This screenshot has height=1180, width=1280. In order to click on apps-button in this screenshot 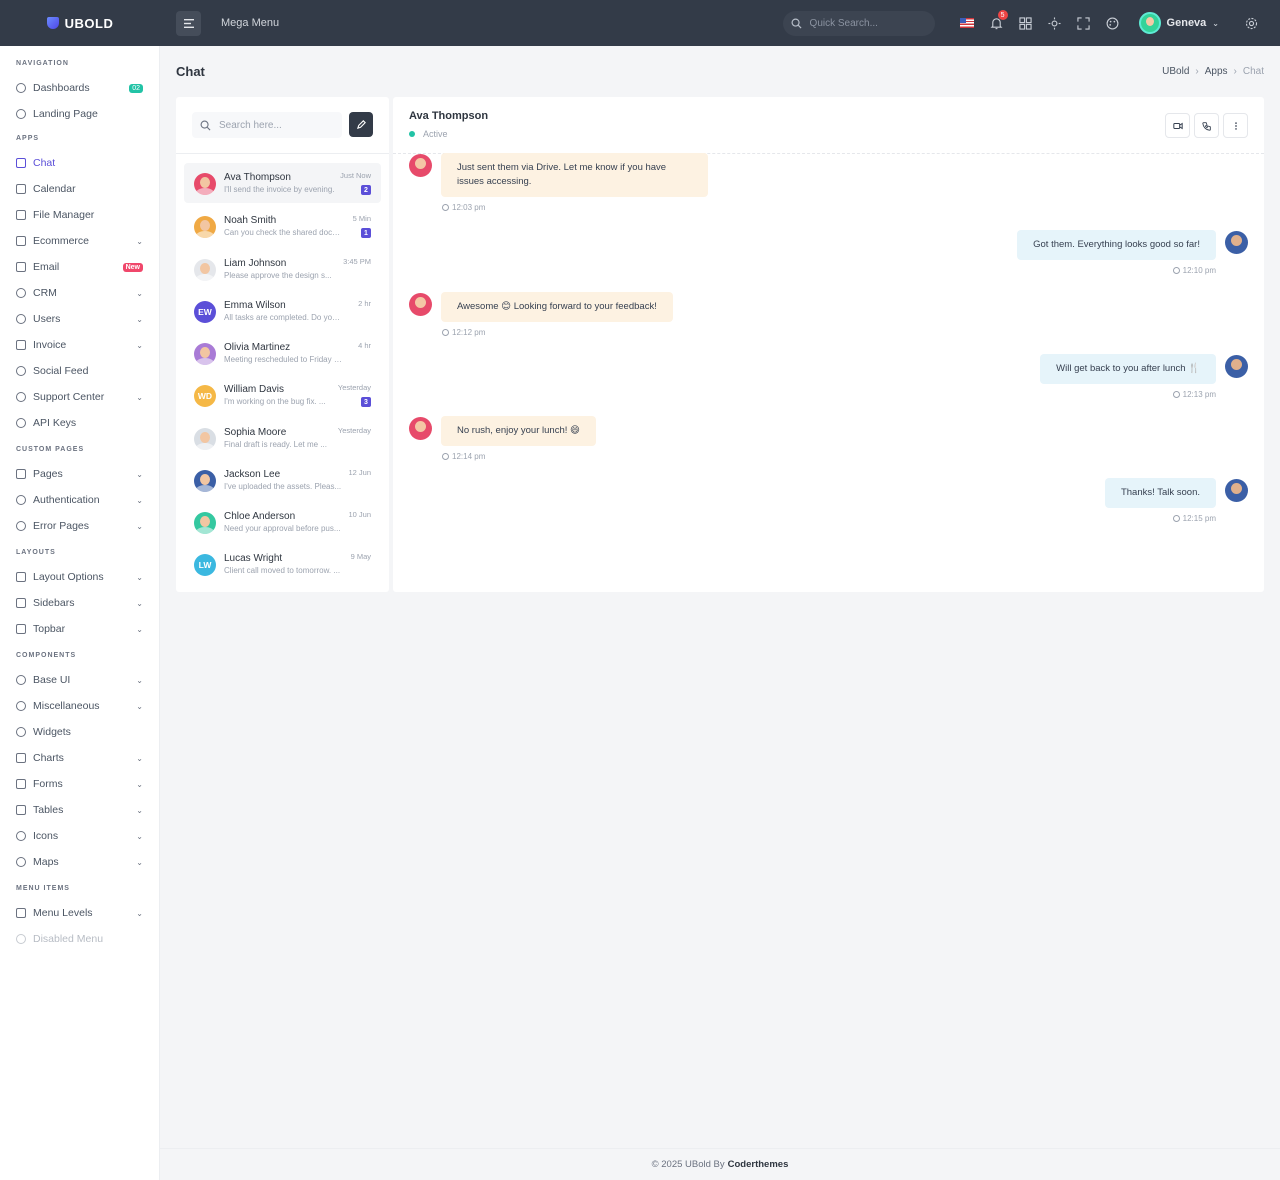, I will do `click(1025, 23)`.